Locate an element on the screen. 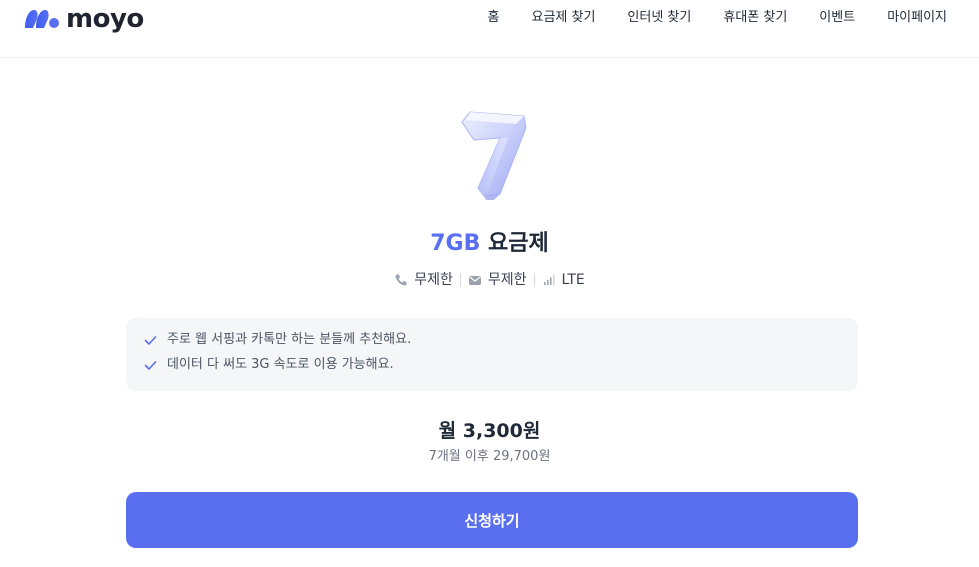 Image resolution: width=979 pixels, height=567 pixels. spec-message: 무제한 is located at coordinates (497, 280).